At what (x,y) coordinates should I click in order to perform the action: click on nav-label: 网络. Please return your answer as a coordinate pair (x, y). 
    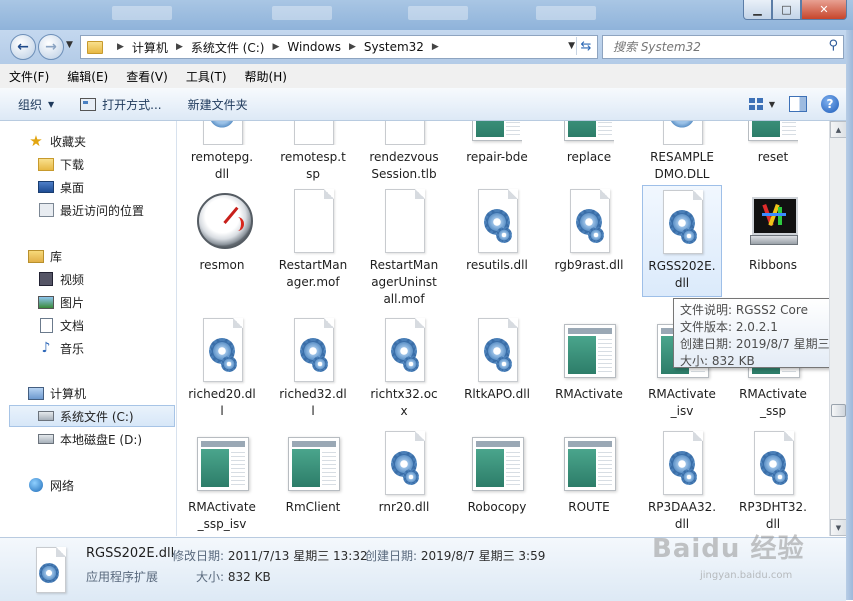
    Looking at the image, I should click on (62, 485).